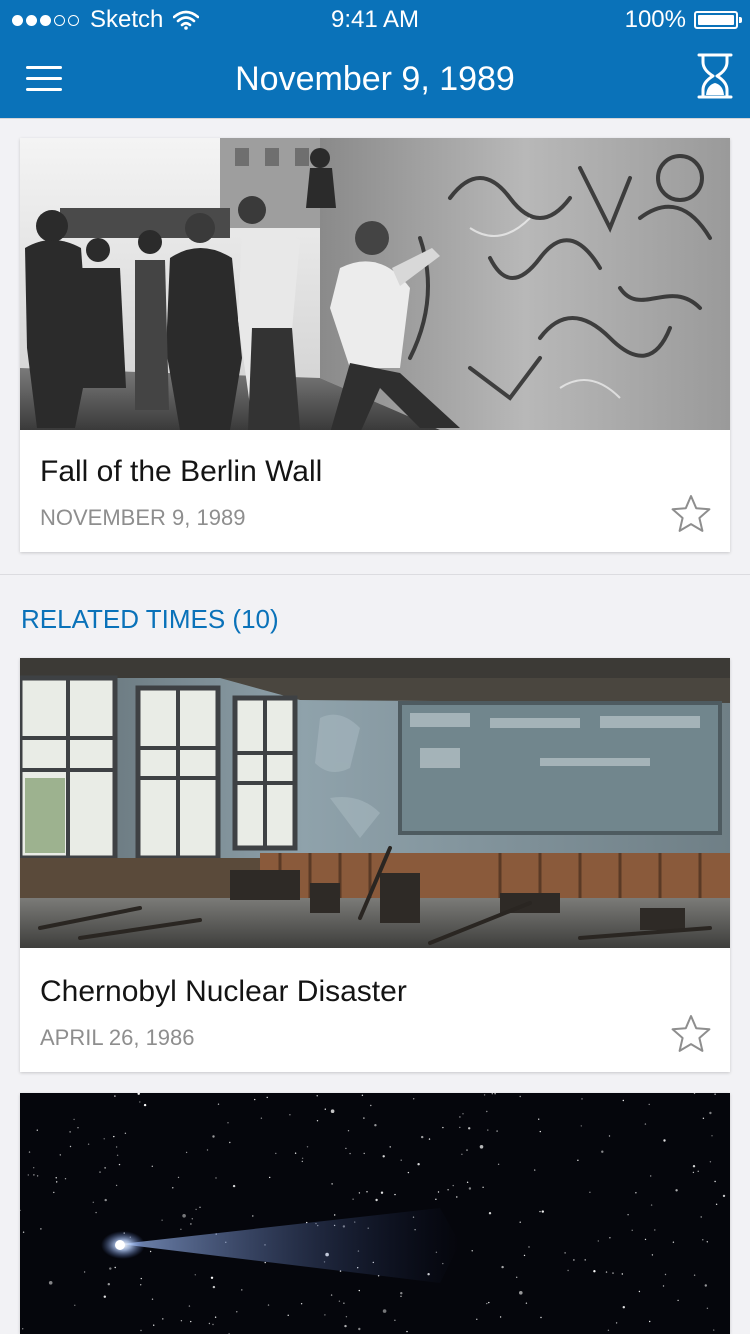 The height and width of the screenshot is (1334, 750). What do you see at coordinates (655, 19) in the screenshot?
I see `battery-percentage: 100%` at bounding box center [655, 19].